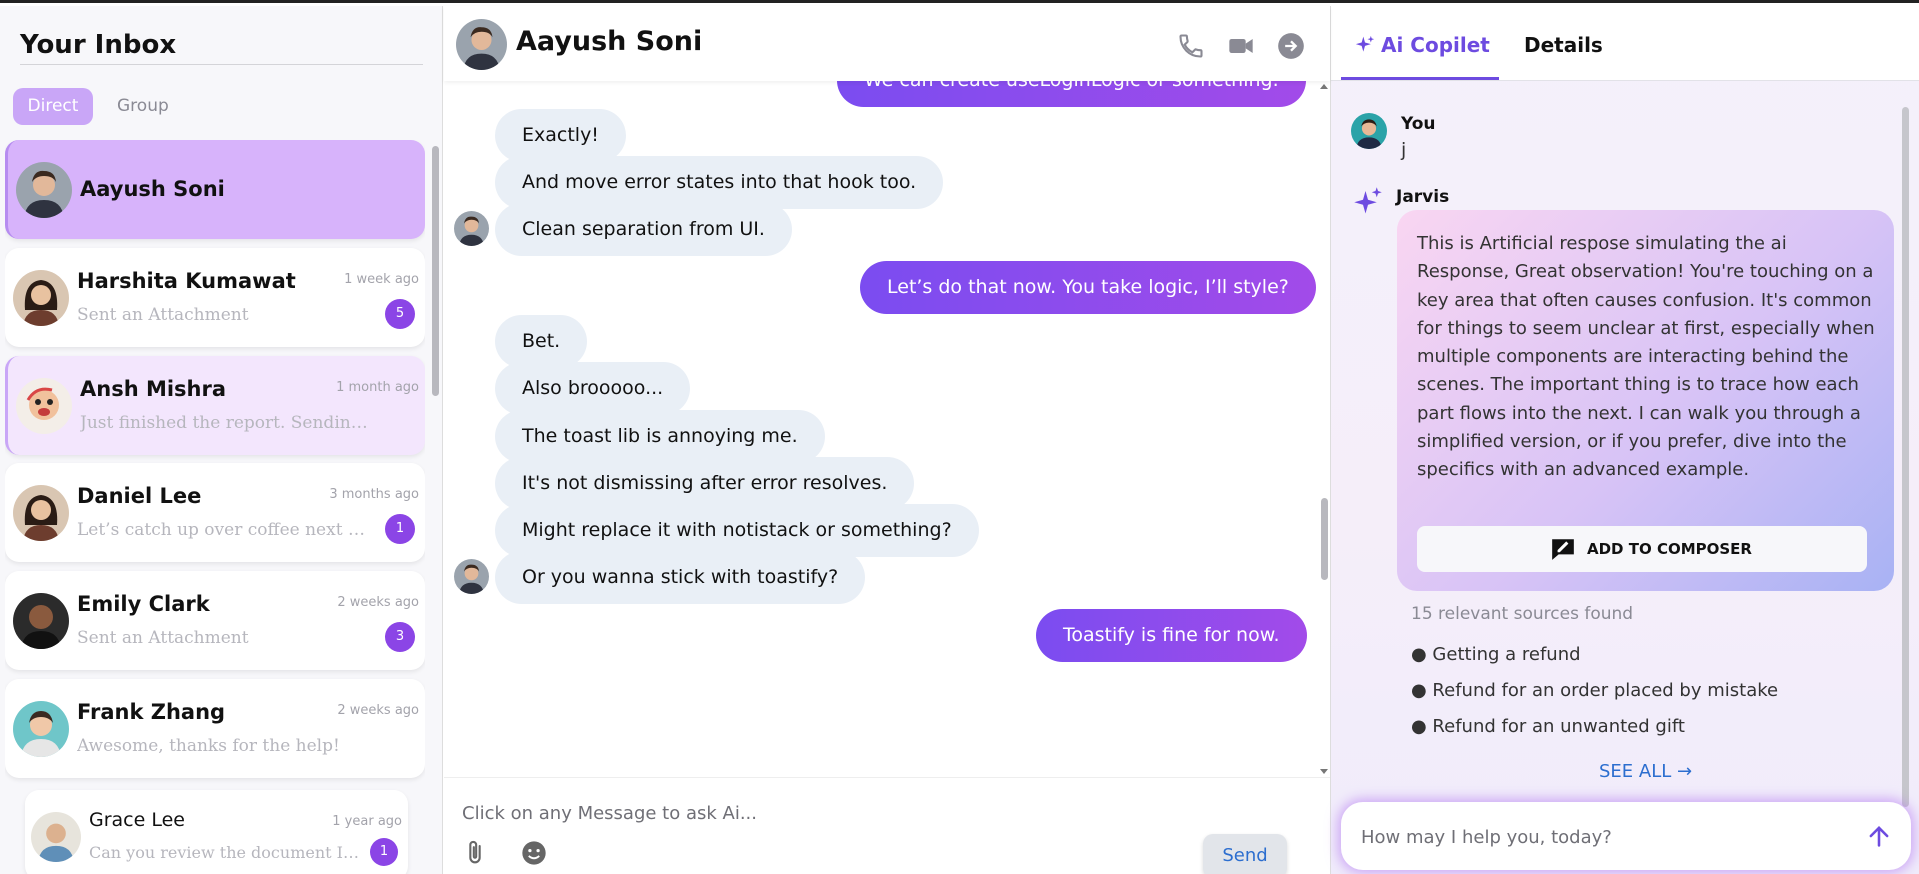 This screenshot has height=874, width=1919. I want to click on copilot-input-box, so click(1626, 836).